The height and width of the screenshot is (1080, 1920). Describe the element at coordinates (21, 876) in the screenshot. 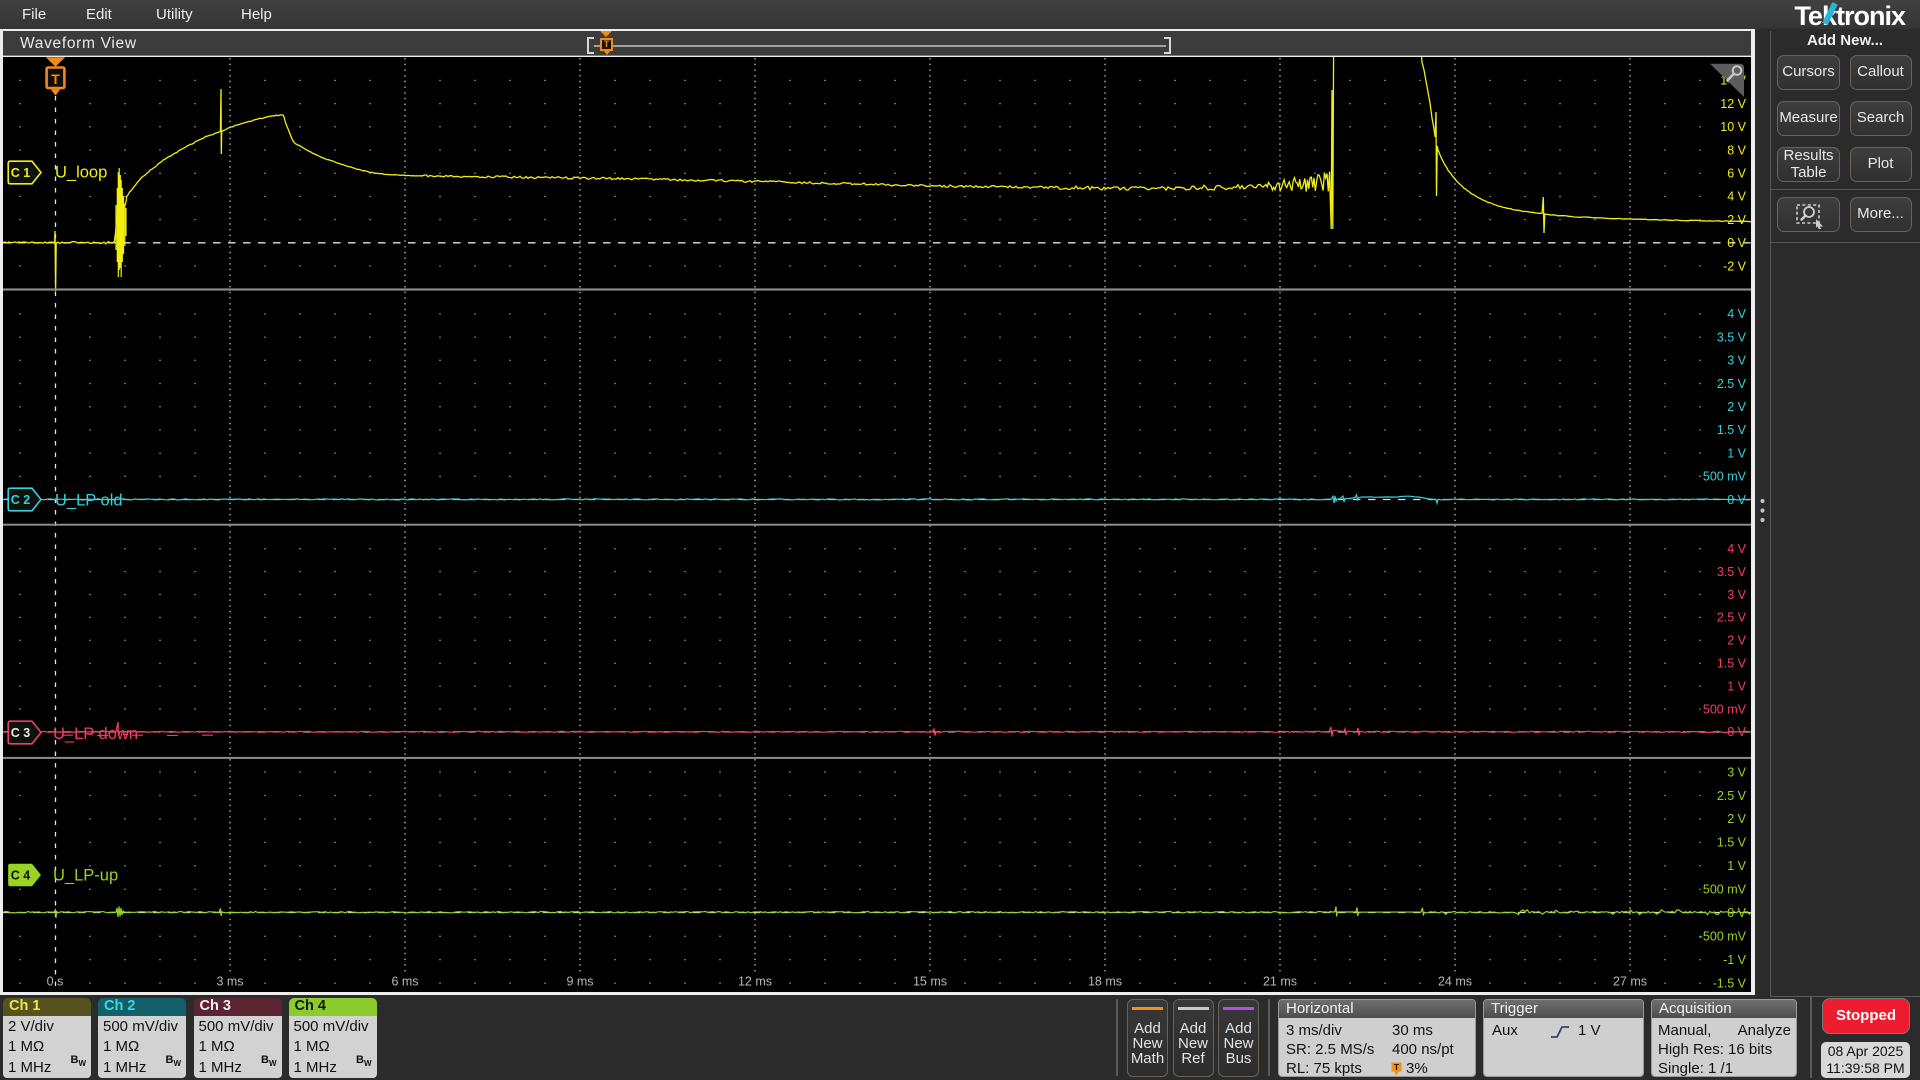

I see `svg-text: C 4` at that location.